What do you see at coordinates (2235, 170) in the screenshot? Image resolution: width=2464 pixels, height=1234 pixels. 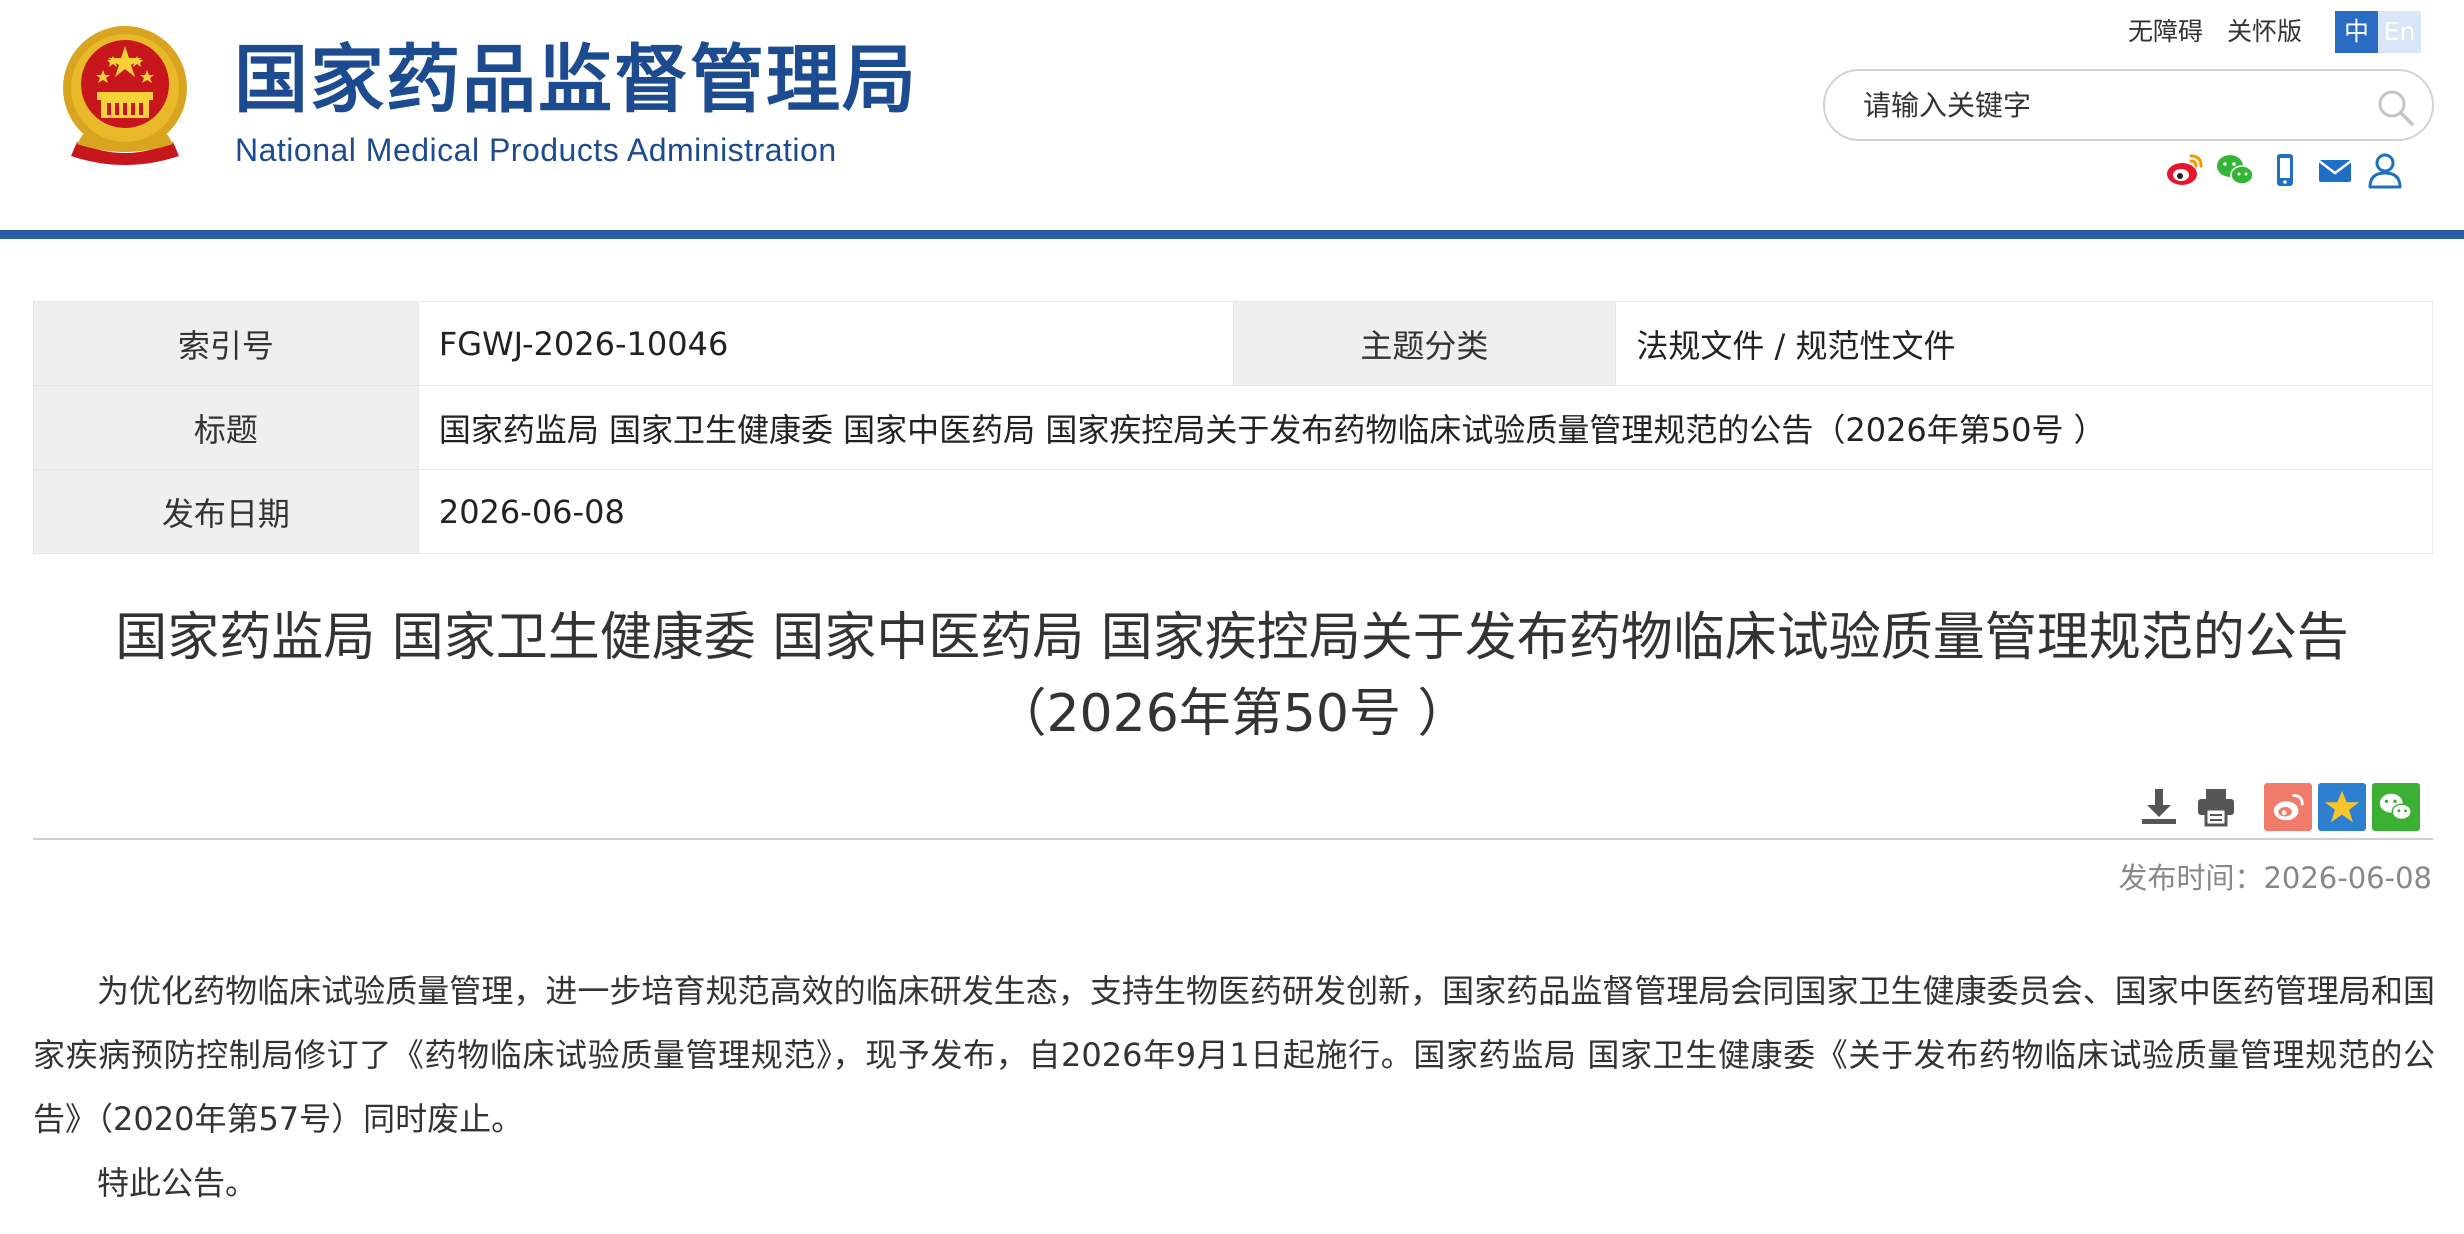 I see `wechat-icon` at bounding box center [2235, 170].